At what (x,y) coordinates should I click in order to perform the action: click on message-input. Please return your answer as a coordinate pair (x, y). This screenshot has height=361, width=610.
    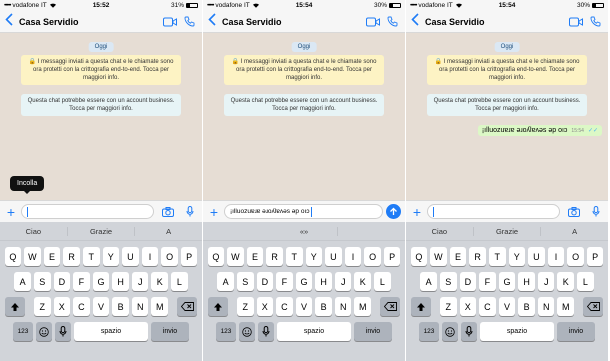
    Looking at the image, I should click on (87, 211).